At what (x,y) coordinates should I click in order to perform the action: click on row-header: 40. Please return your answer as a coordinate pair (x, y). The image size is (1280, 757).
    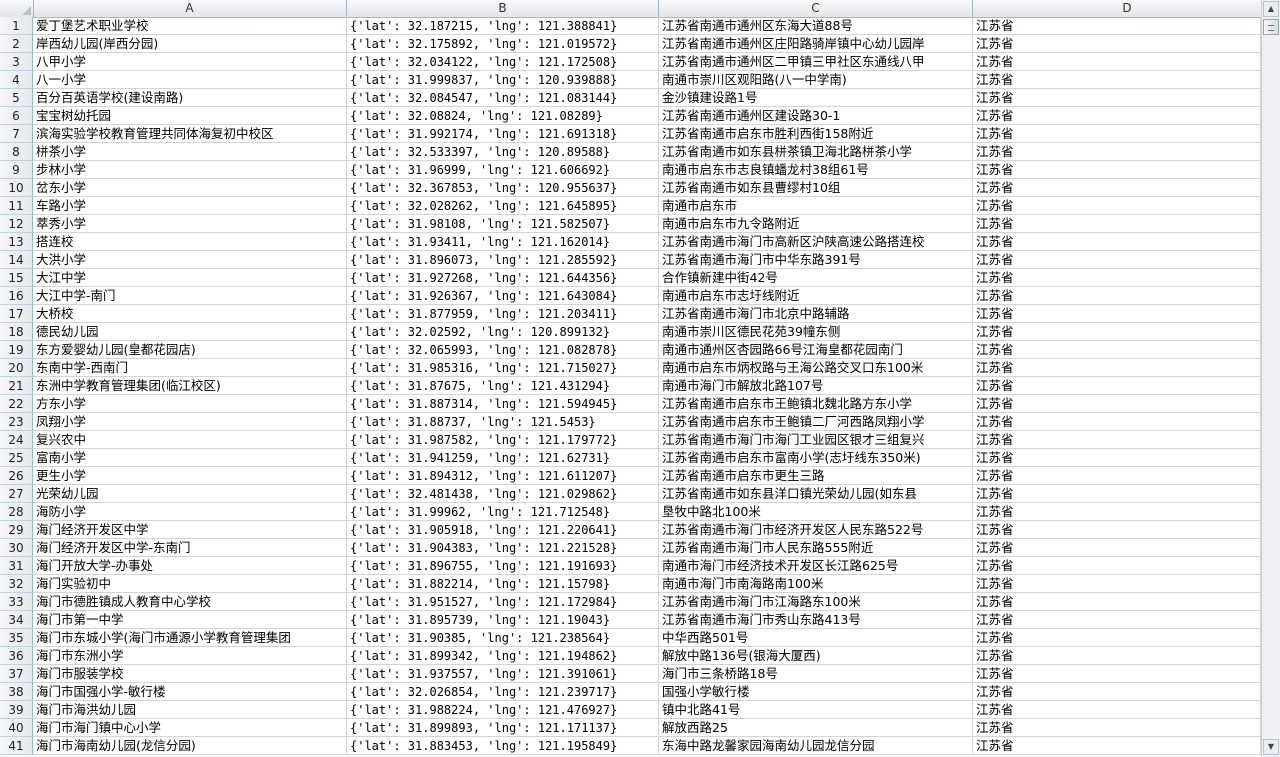
    Looking at the image, I should click on (16, 728).